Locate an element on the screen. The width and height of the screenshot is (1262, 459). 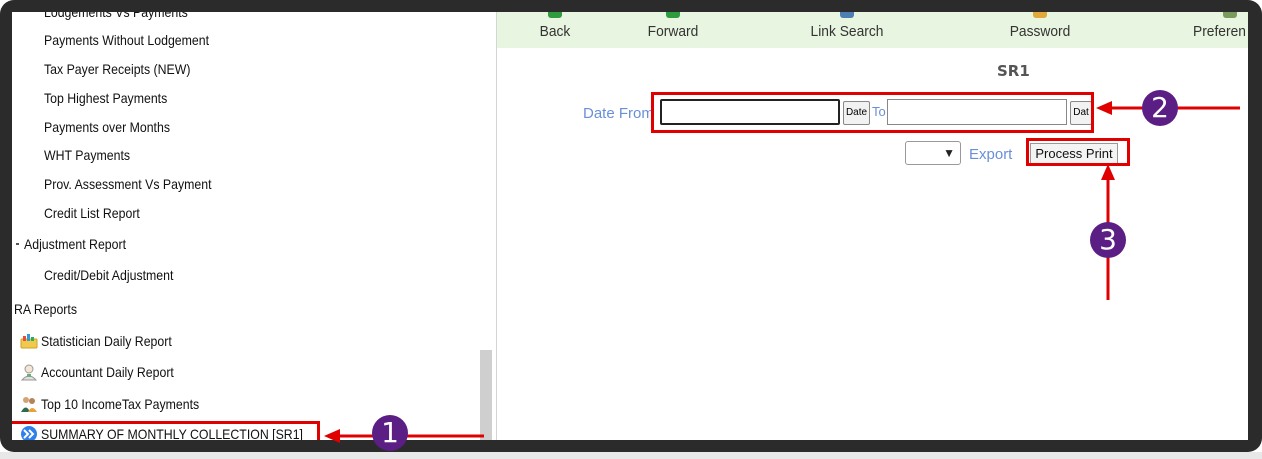
arrow-1-head is located at coordinates (332, 436).